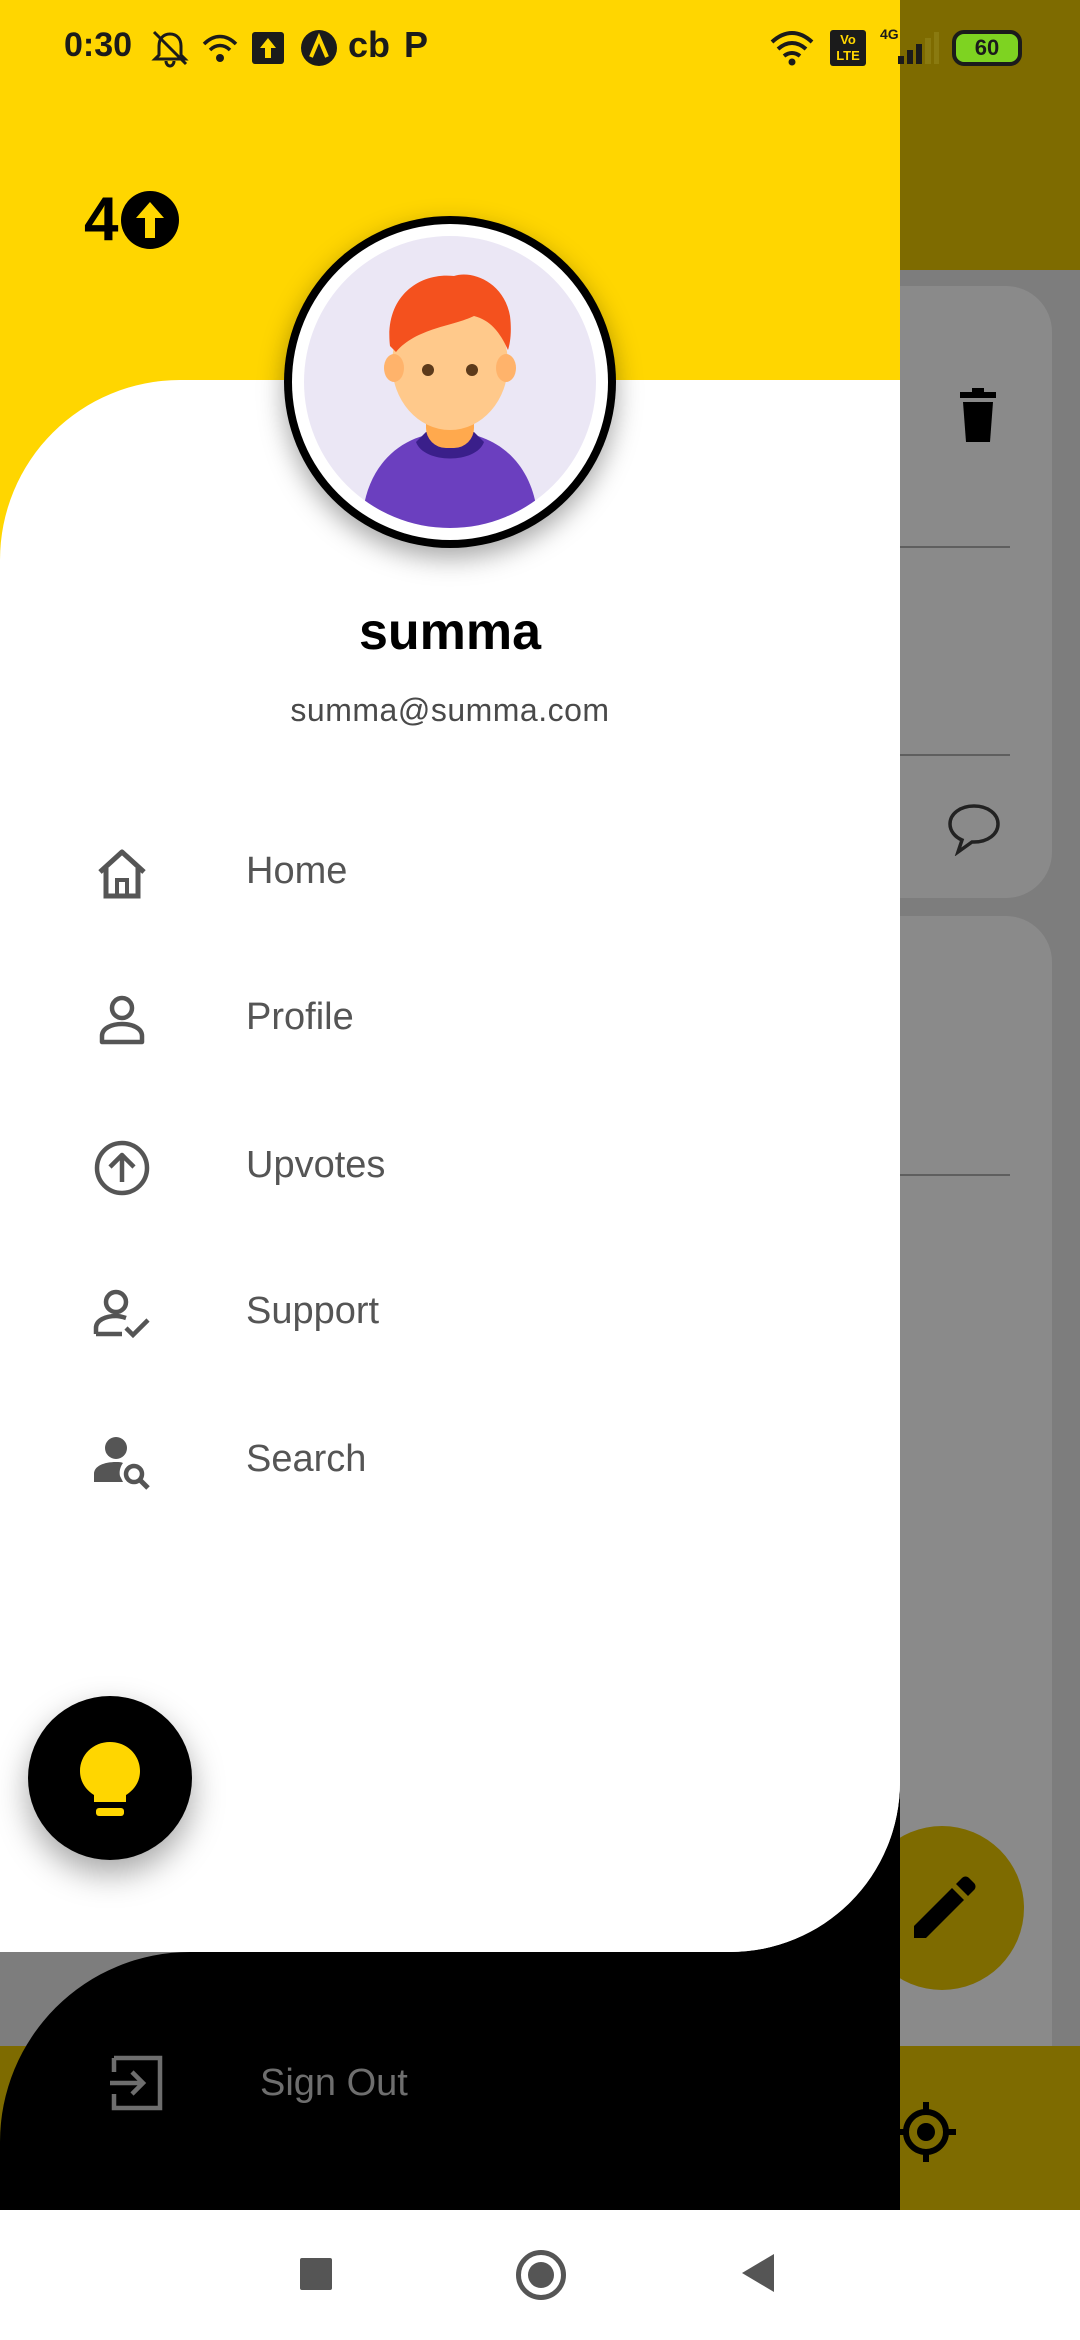 The width and height of the screenshot is (1080, 2340). I want to click on back-button, so click(758, 2273).